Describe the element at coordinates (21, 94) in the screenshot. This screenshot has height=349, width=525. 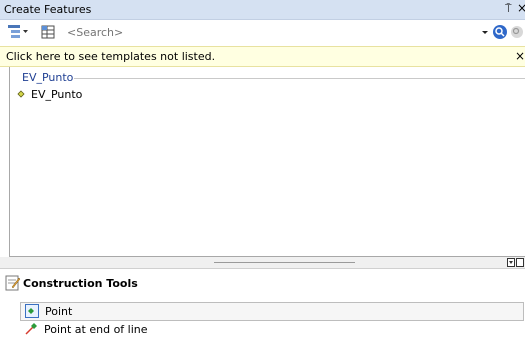
I see `point-symbol-icon` at that location.